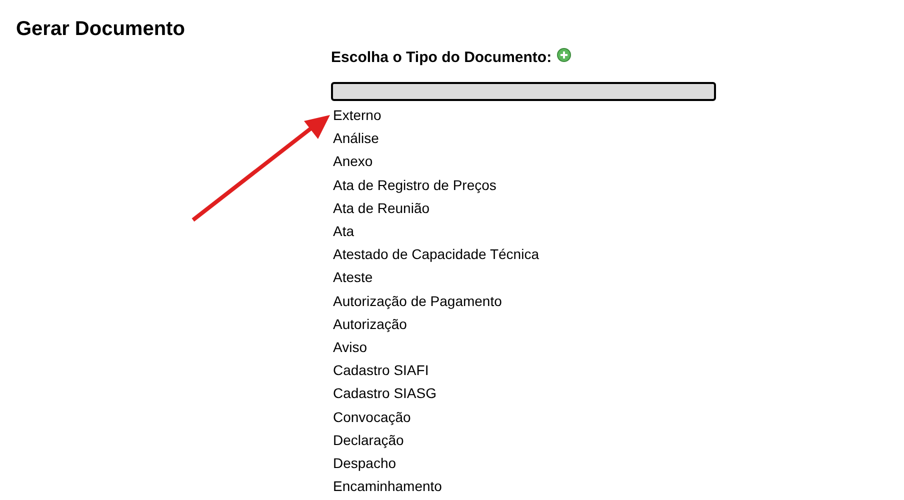  Describe the element at coordinates (352, 162) in the screenshot. I see `document-type-option: Anexo` at that location.